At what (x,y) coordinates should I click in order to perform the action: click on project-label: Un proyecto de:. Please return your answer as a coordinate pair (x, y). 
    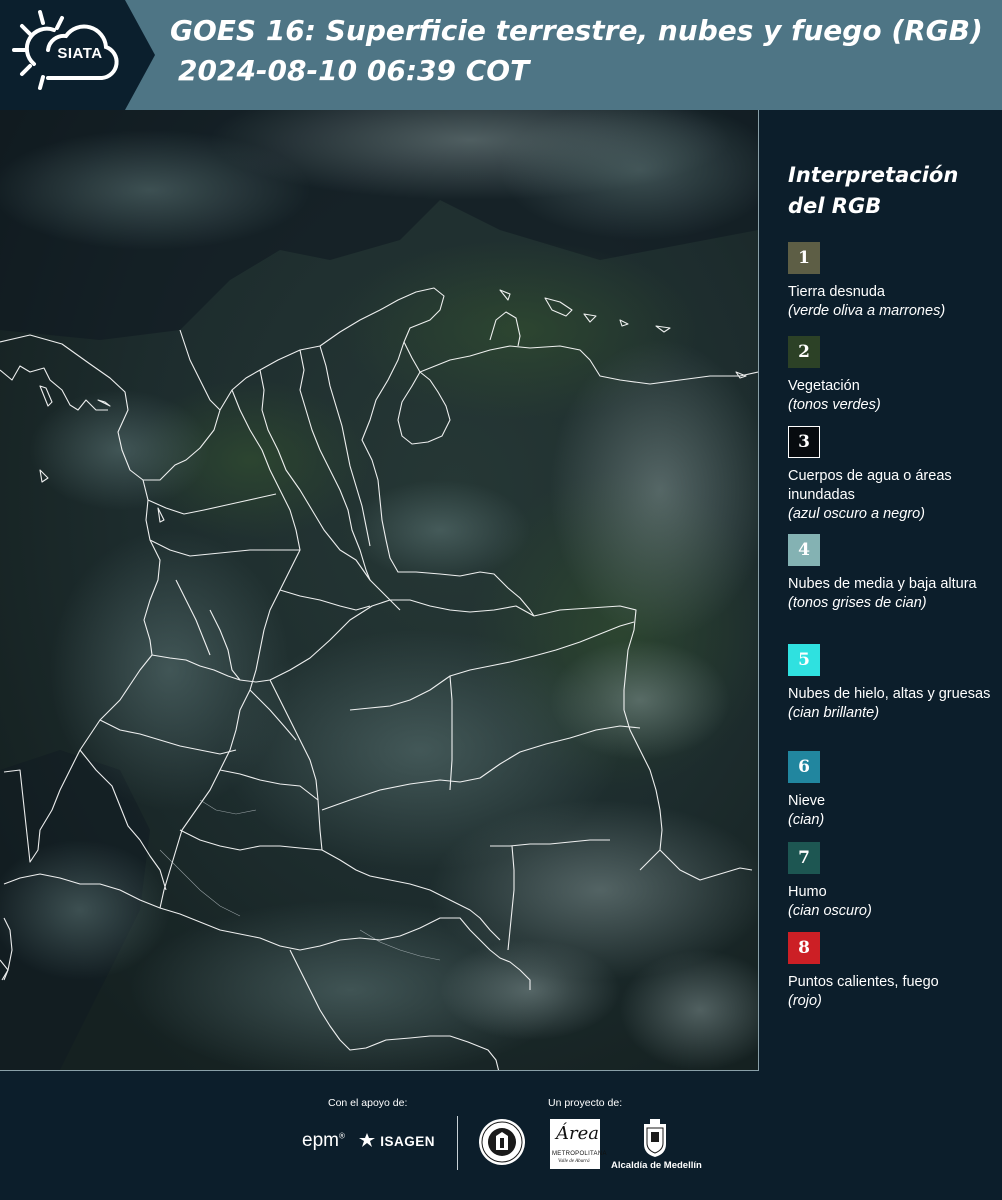
    Looking at the image, I should click on (585, 1103).